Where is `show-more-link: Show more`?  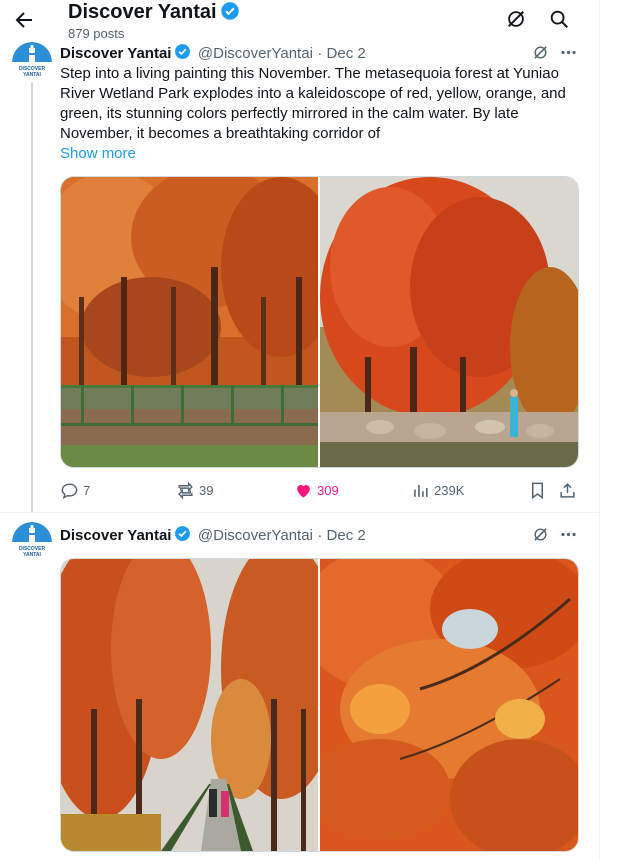
show-more-link: Show more is located at coordinates (98, 153).